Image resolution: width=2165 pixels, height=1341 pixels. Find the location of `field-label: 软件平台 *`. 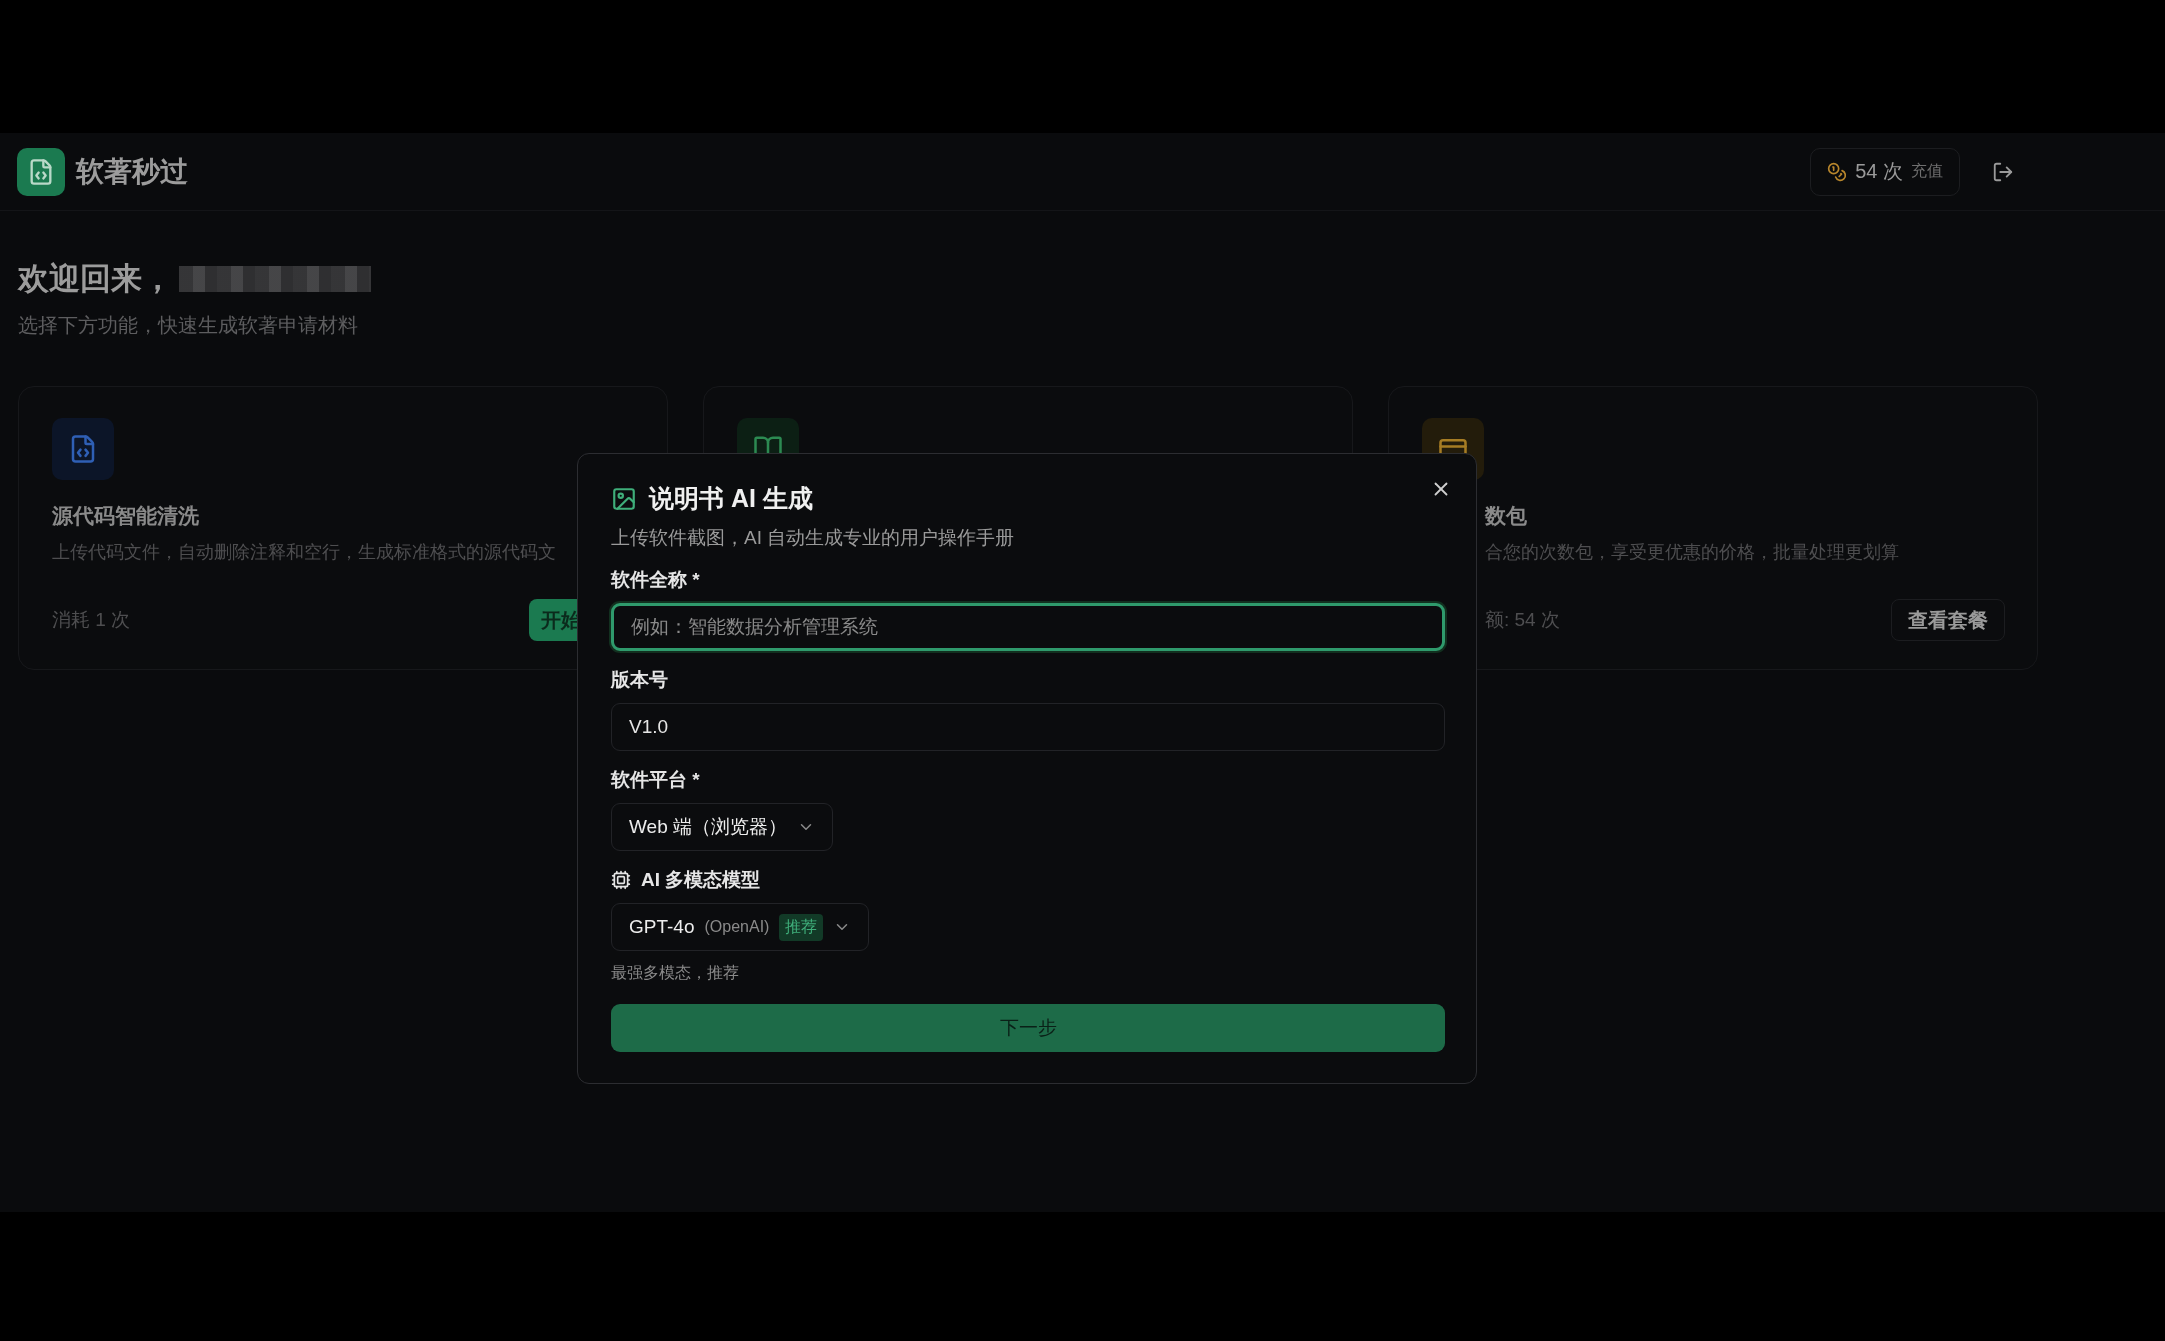

field-label: 软件平台 * is located at coordinates (655, 780).